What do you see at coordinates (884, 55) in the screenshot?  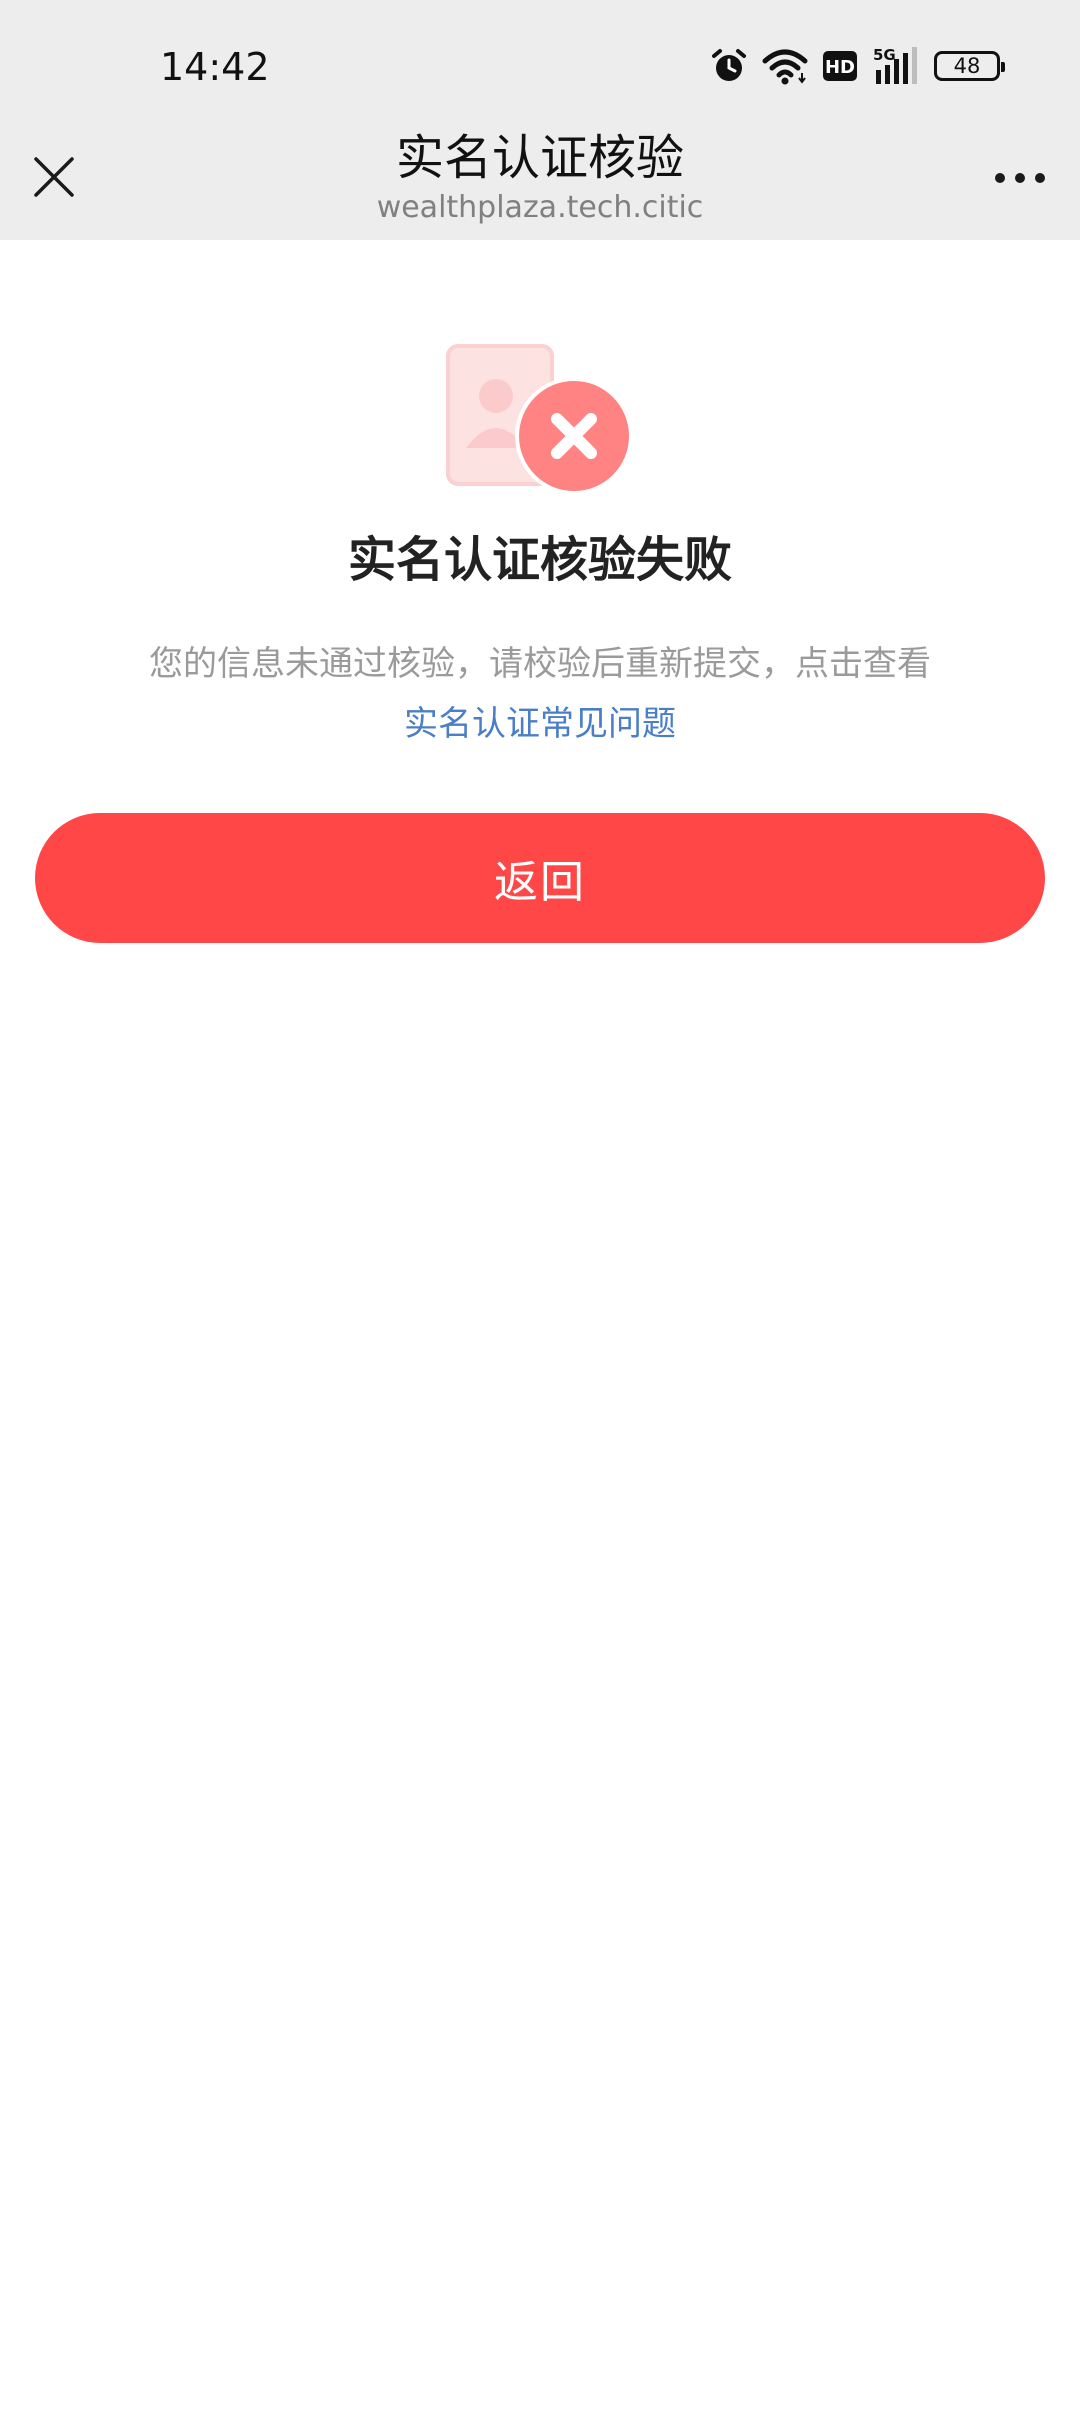 I see `network-type: 5G` at bounding box center [884, 55].